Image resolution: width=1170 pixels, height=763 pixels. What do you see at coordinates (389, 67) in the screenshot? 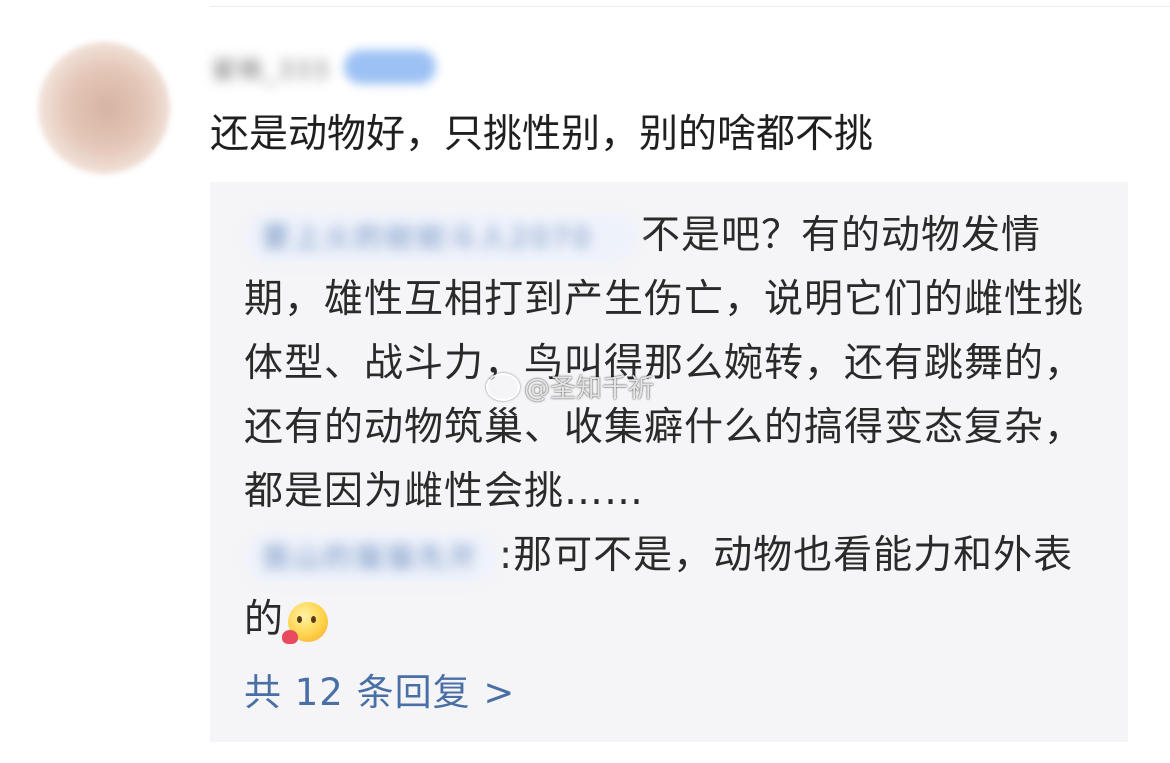
I see `user-badge` at bounding box center [389, 67].